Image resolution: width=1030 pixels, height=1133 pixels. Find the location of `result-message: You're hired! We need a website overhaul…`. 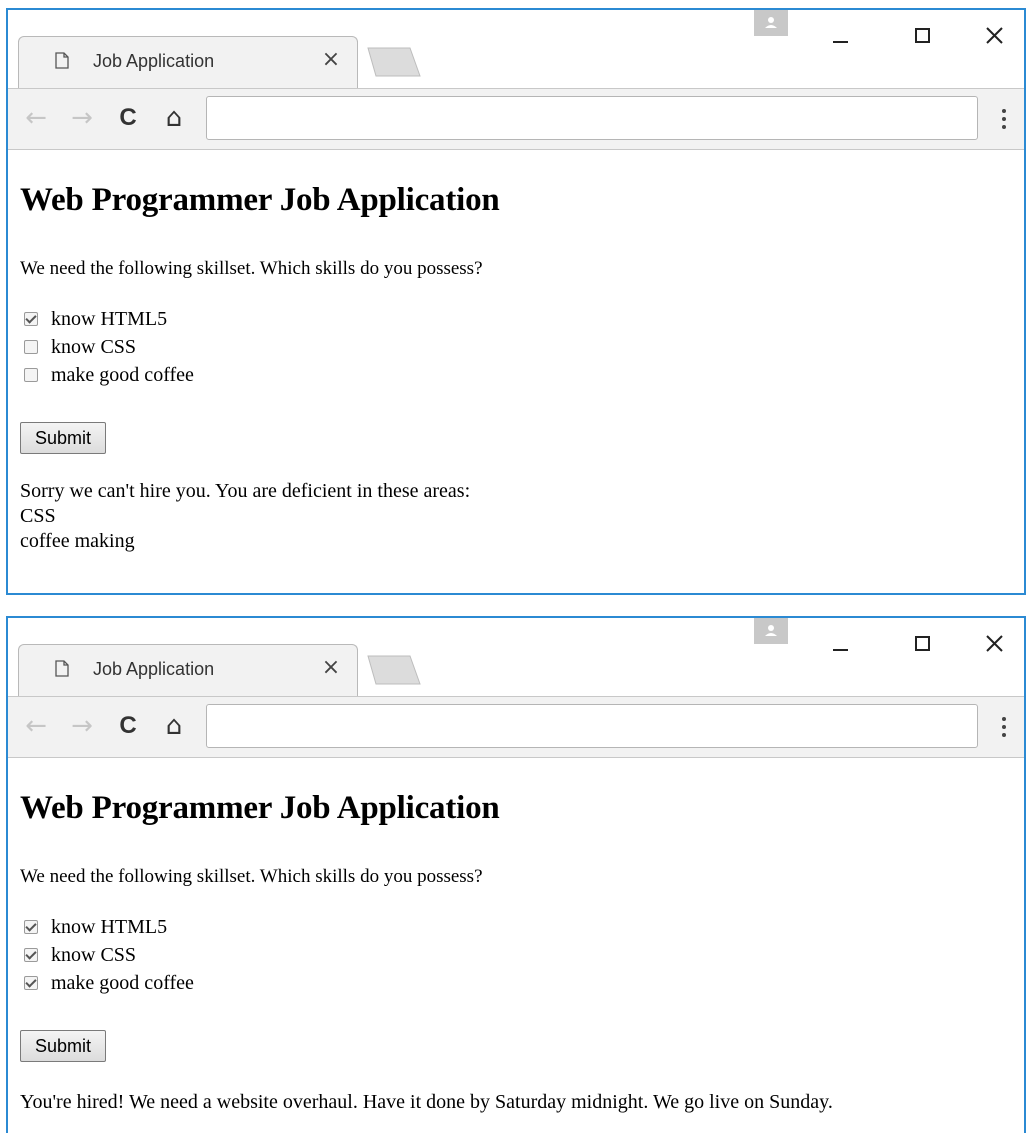

result-message: You're hired! We need a website overhaul… is located at coordinates (426, 1102).